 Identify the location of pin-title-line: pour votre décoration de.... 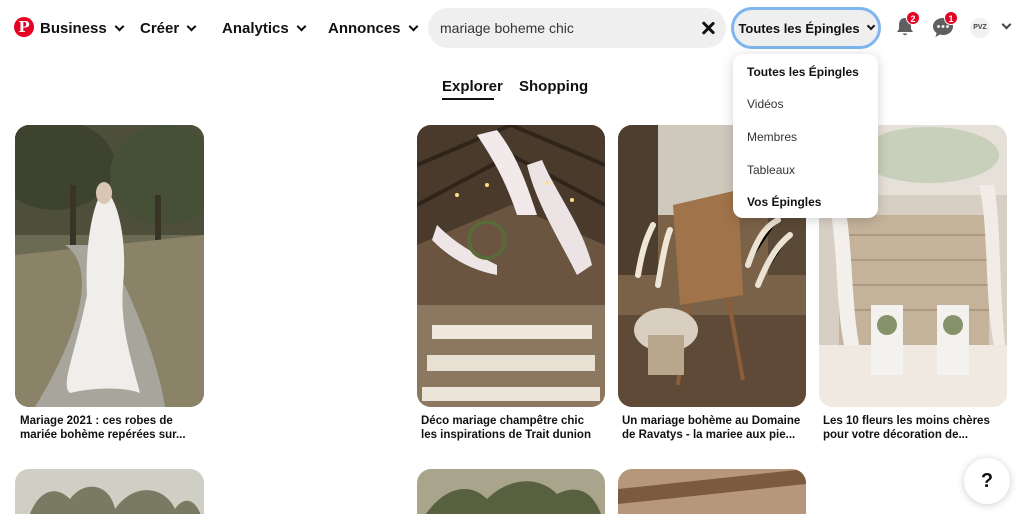
(896, 435).